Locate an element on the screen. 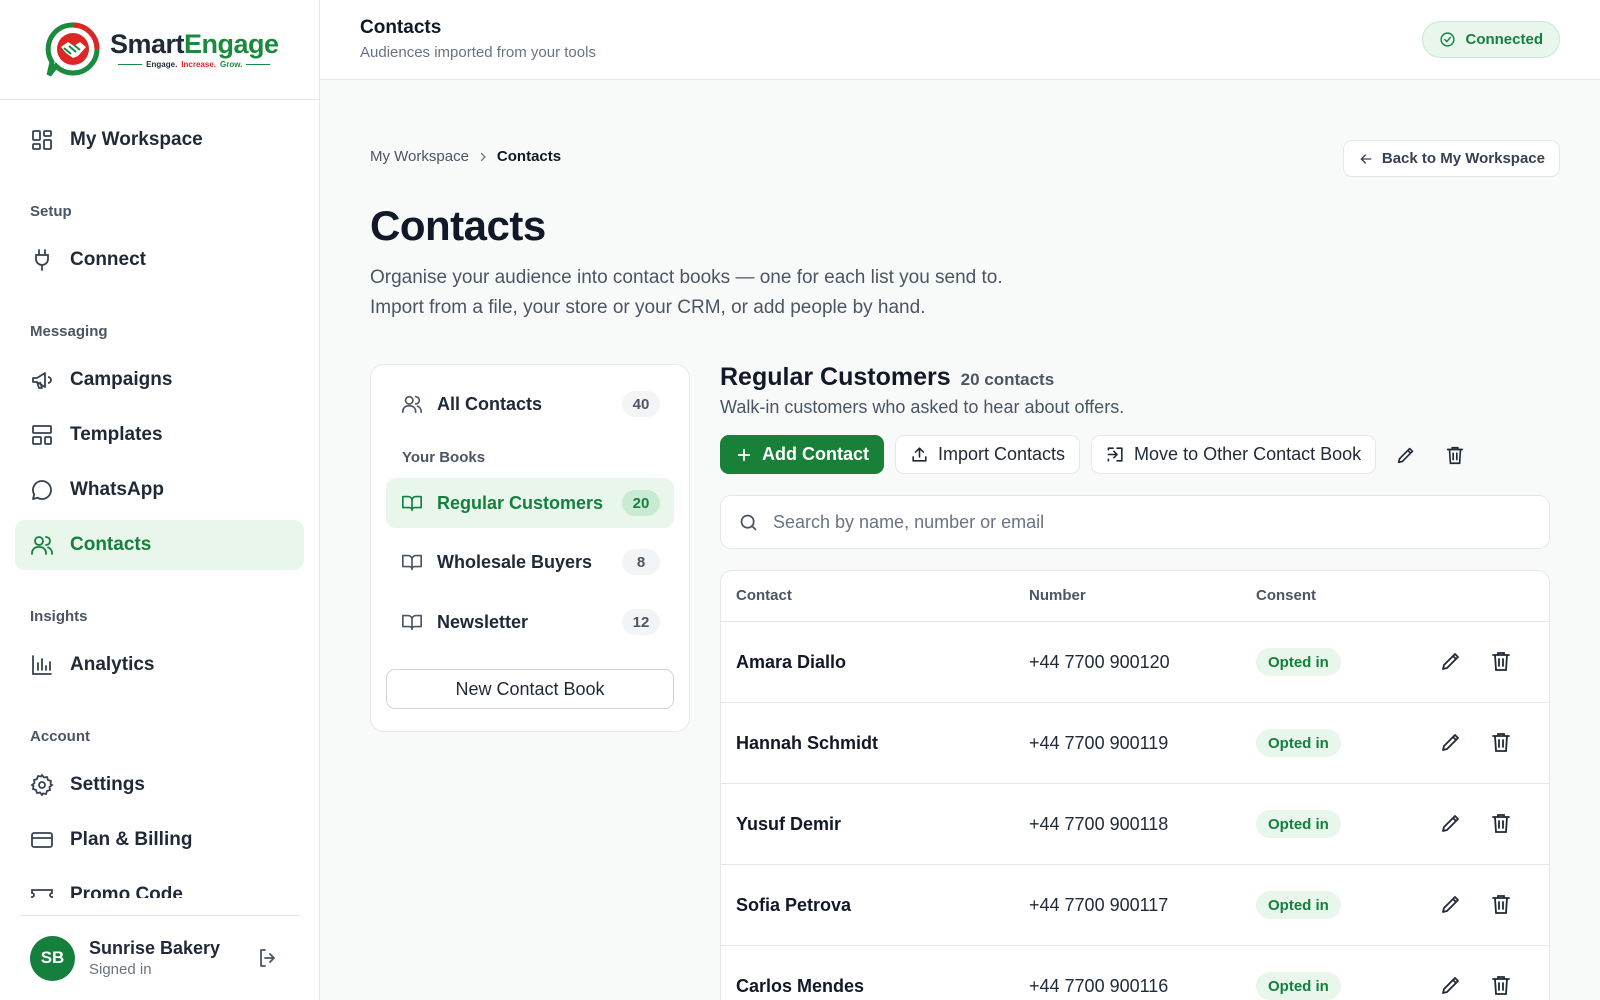 This screenshot has height=1000, width=1600. contact-name: Yusuf Demir is located at coordinates (789, 824).